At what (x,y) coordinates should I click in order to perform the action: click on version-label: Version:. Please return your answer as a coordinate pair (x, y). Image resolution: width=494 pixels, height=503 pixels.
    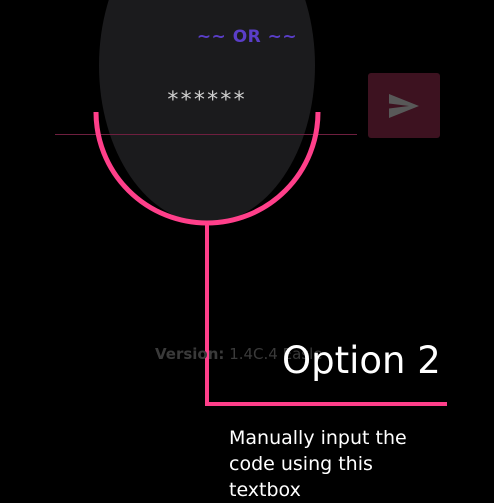
    Looking at the image, I should click on (190, 354).